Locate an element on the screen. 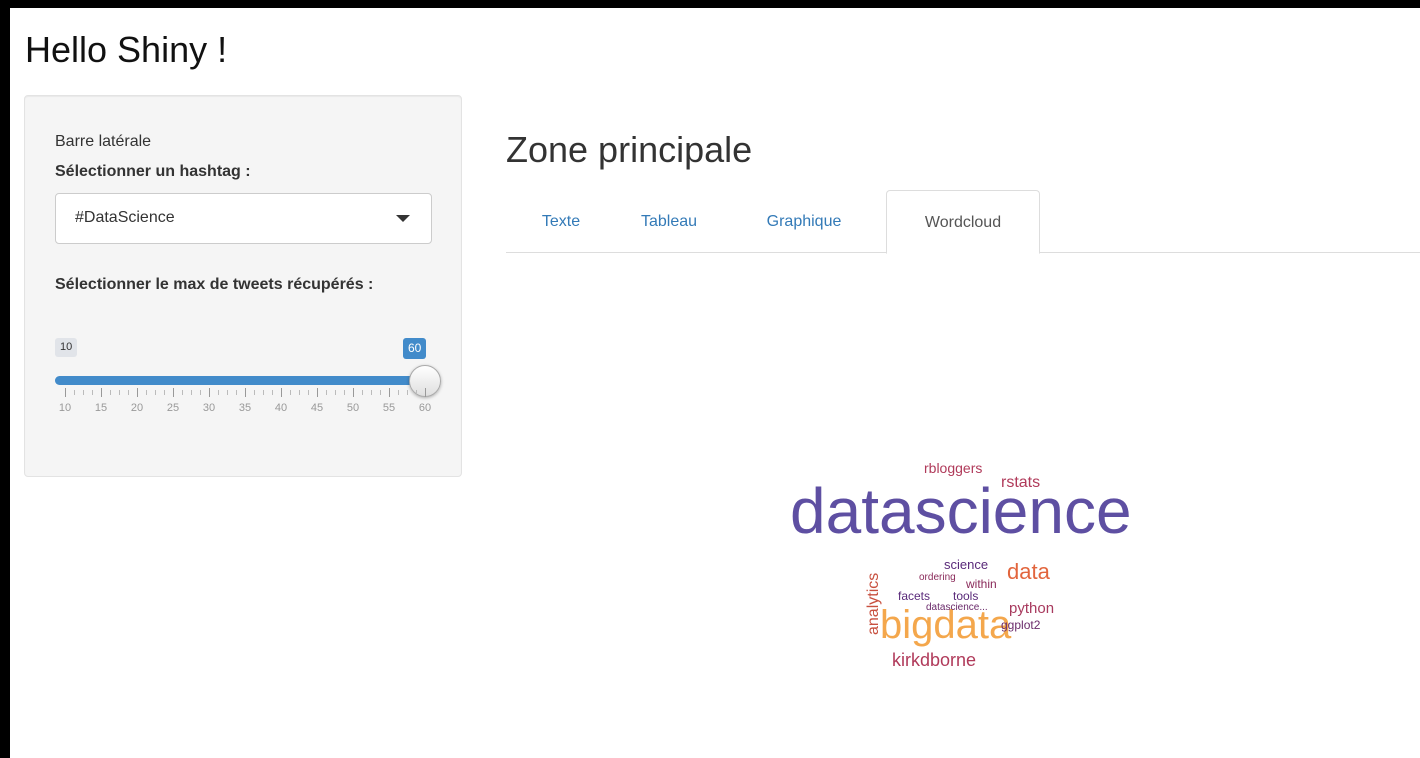  page-title: Zone principale is located at coordinates (629, 149).